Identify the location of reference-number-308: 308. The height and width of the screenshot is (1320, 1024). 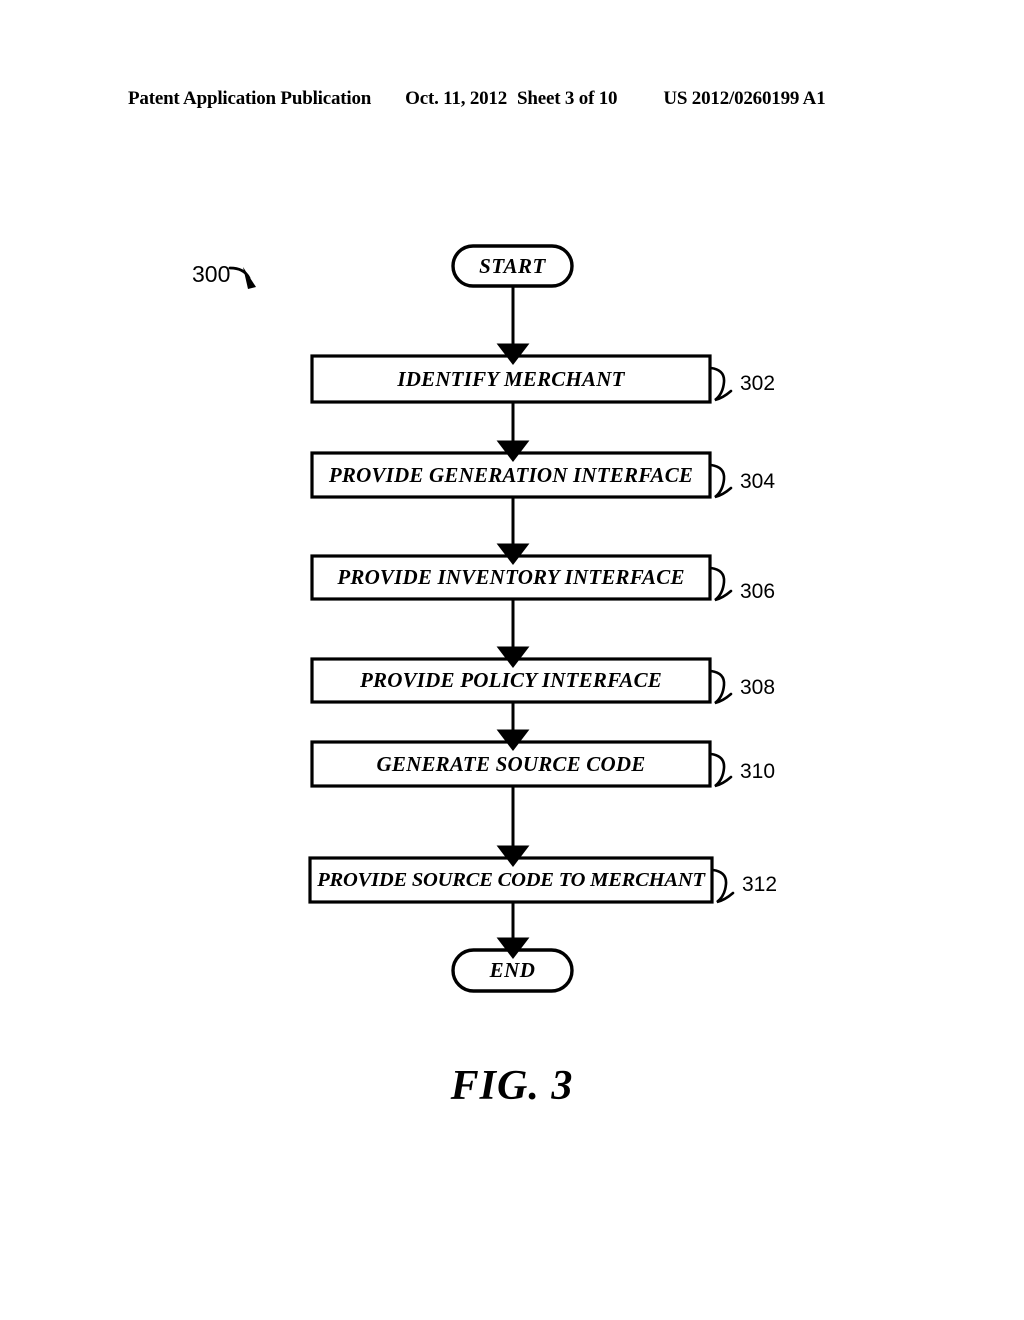
(758, 687).